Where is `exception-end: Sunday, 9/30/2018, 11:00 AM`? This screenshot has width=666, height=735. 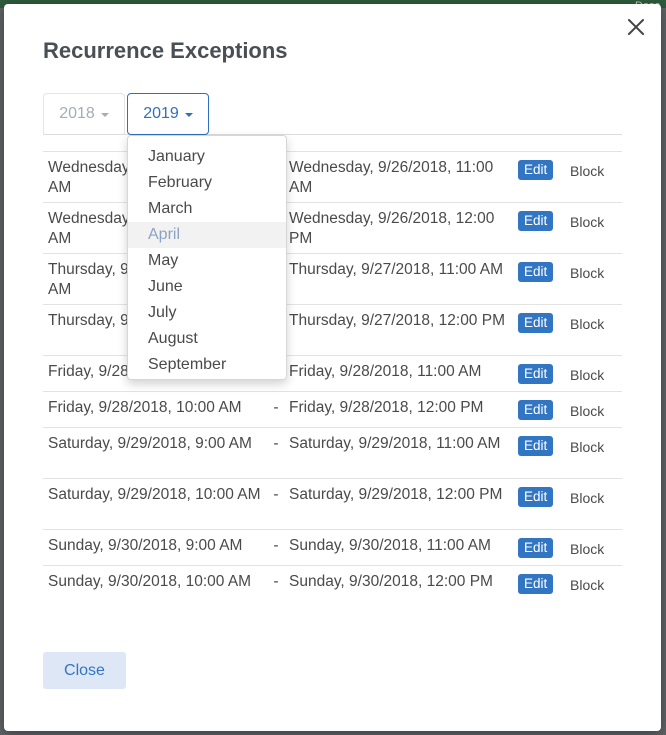 exception-end: Sunday, 9/30/2018, 11:00 AM is located at coordinates (390, 545).